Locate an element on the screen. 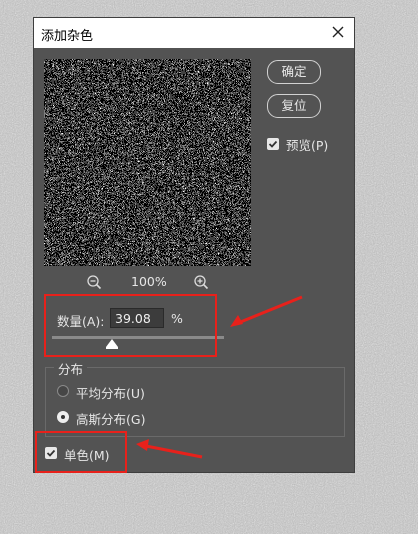 Image resolution: width=418 pixels, height=534 pixels. zoom-in-icon is located at coordinates (201, 282).